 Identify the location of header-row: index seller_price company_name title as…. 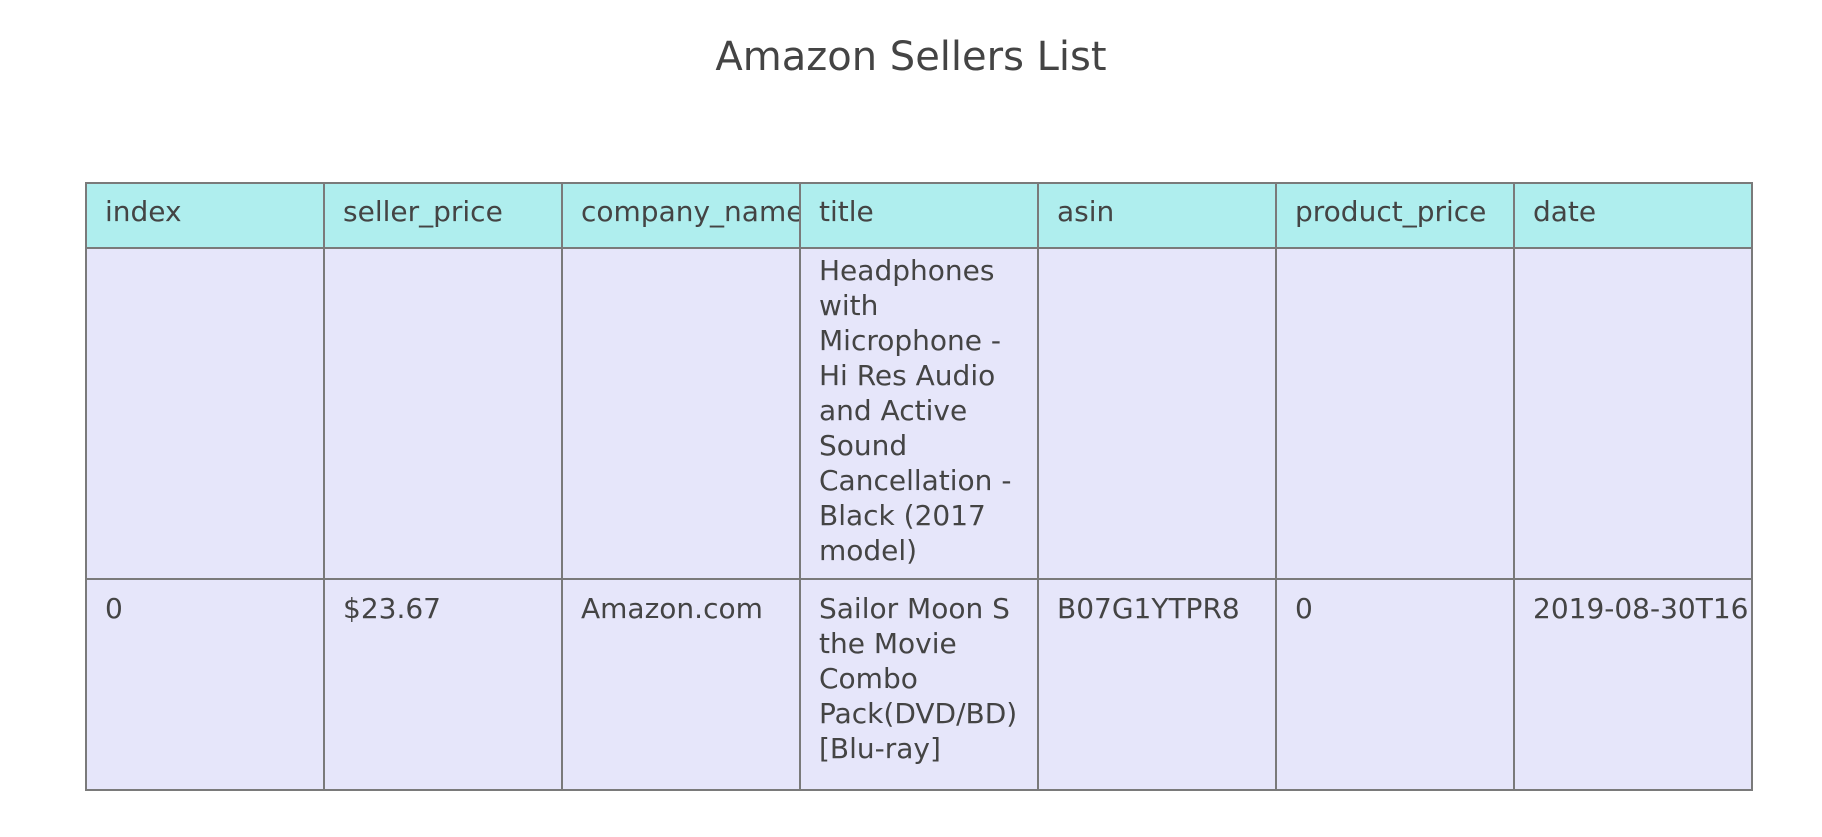
(919, 215).